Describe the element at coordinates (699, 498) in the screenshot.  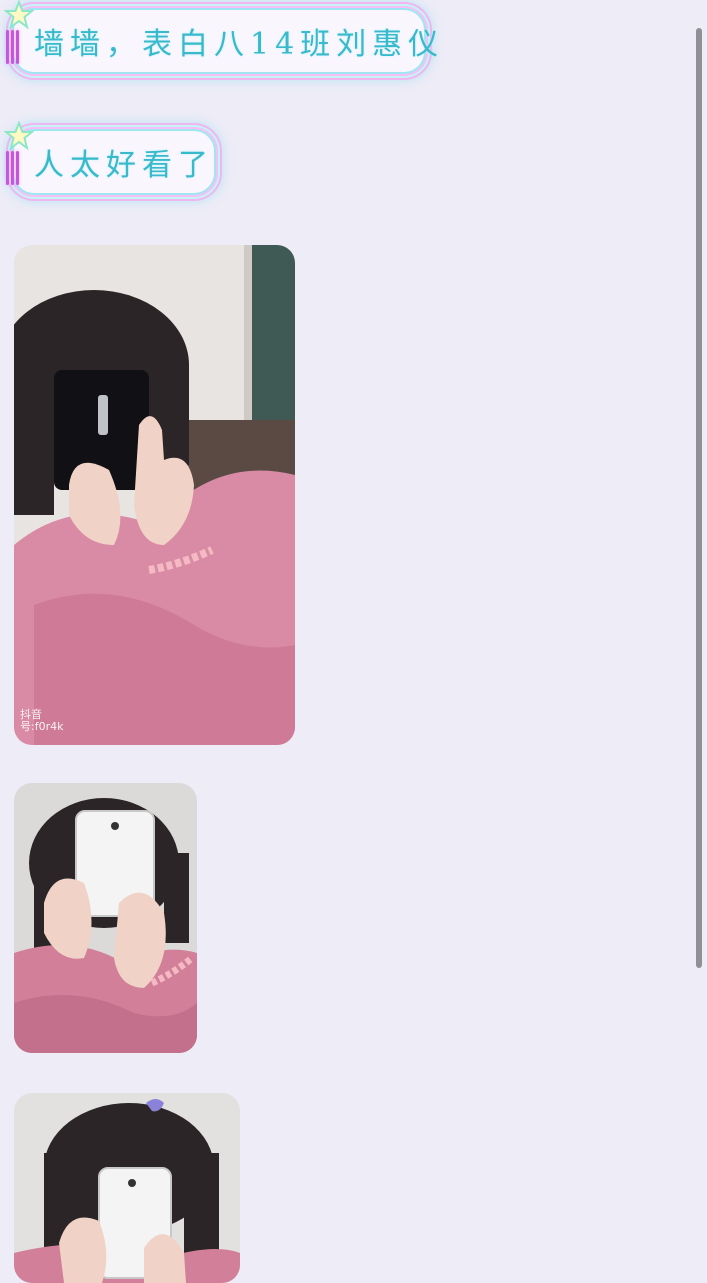
I see `scrollbar` at that location.